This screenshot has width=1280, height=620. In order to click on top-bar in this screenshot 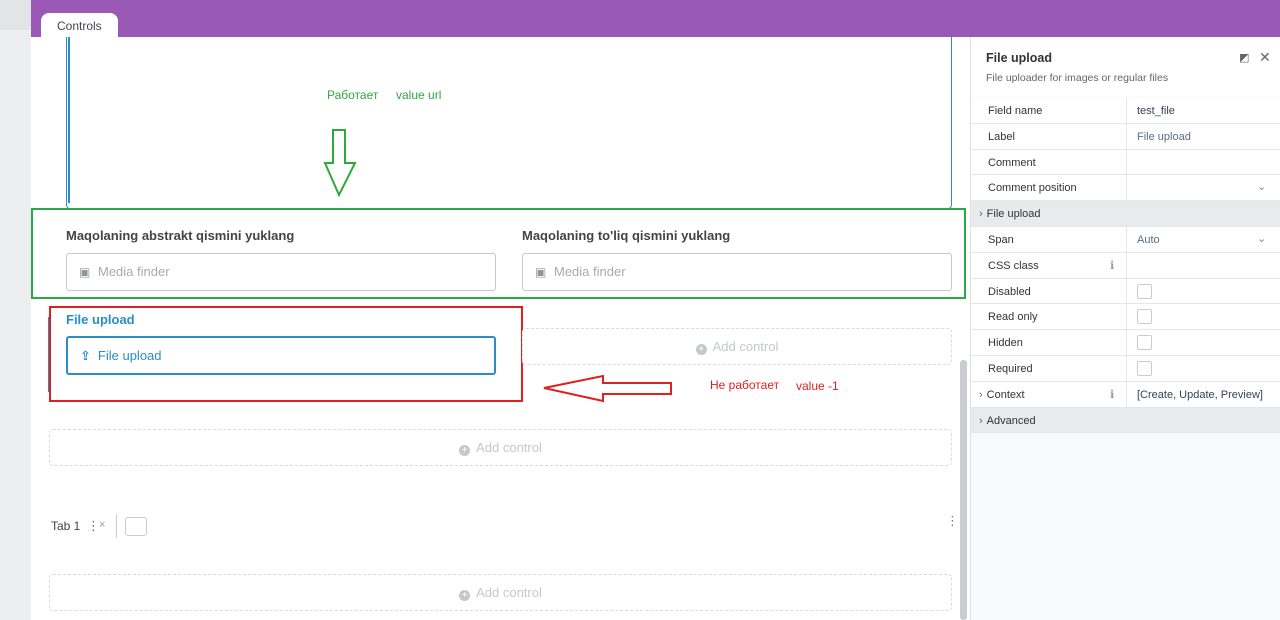, I will do `click(655, 18)`.